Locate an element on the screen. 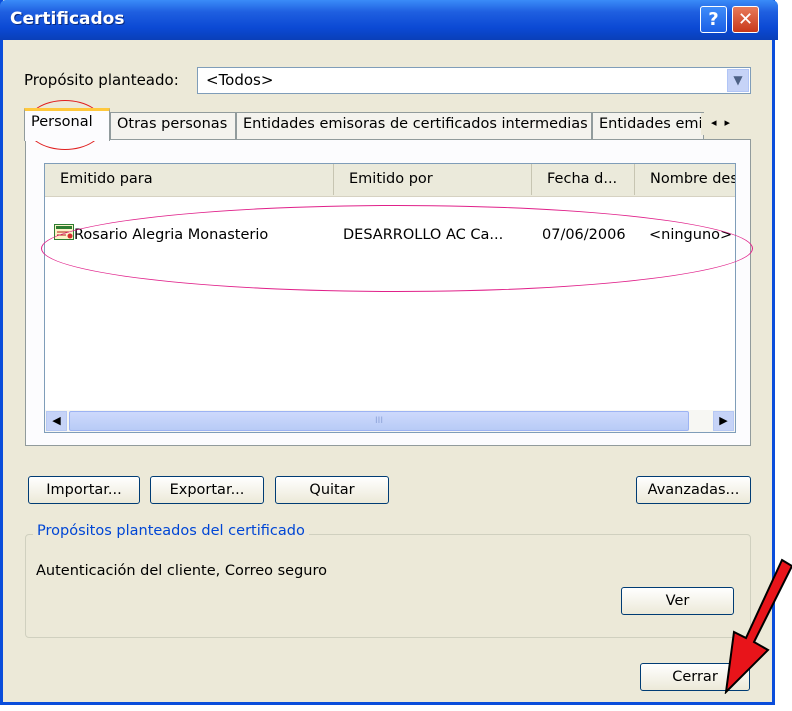 Image resolution: width=792 pixels, height=711 pixels. tab-label: Personal is located at coordinates (62, 122).